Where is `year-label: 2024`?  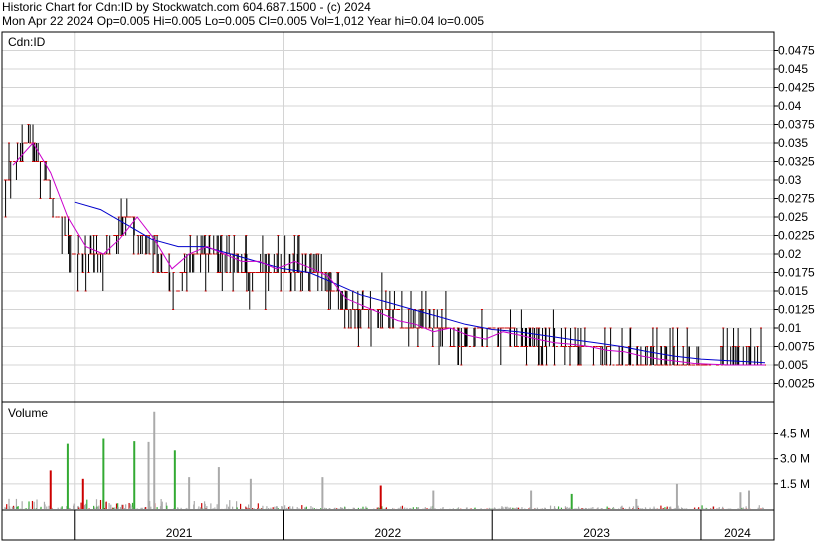 year-label: 2024 is located at coordinates (737, 533).